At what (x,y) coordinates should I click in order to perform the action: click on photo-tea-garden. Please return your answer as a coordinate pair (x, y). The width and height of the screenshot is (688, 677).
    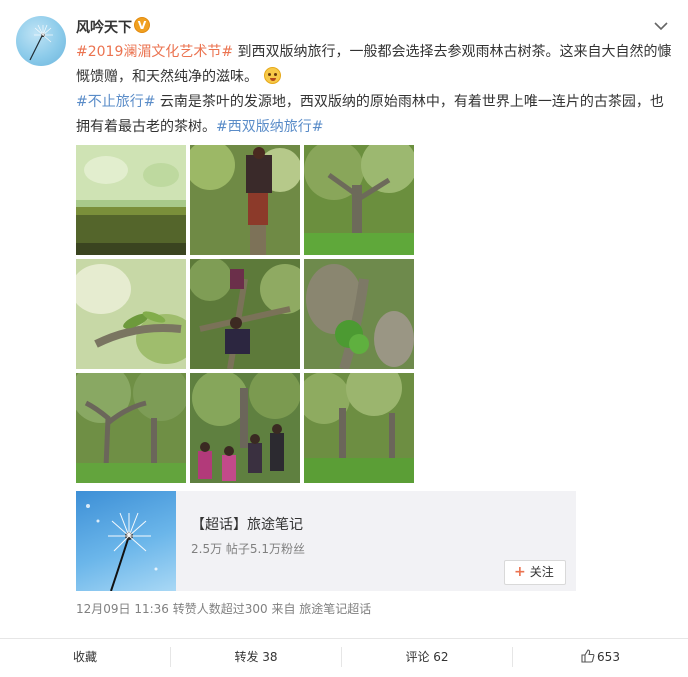
    Looking at the image, I should click on (359, 428).